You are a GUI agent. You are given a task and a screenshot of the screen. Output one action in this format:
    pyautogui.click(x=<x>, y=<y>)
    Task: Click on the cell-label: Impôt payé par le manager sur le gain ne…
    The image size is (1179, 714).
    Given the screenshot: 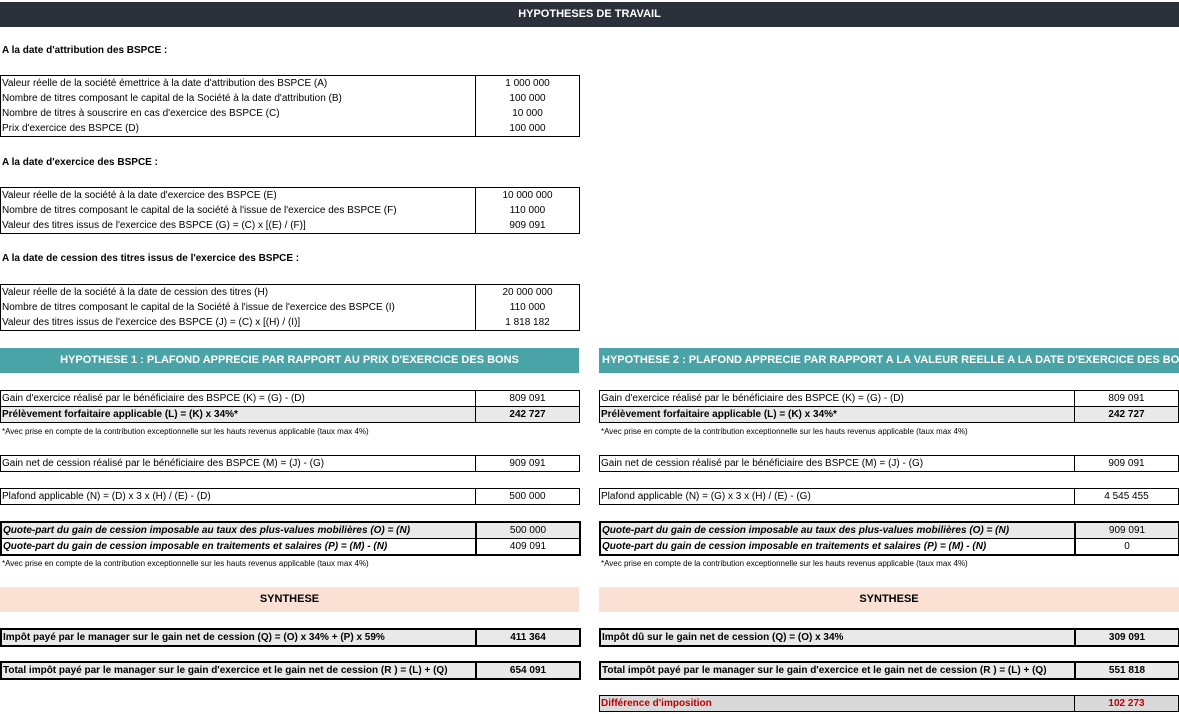 What is the action you would take?
    pyautogui.click(x=238, y=637)
    